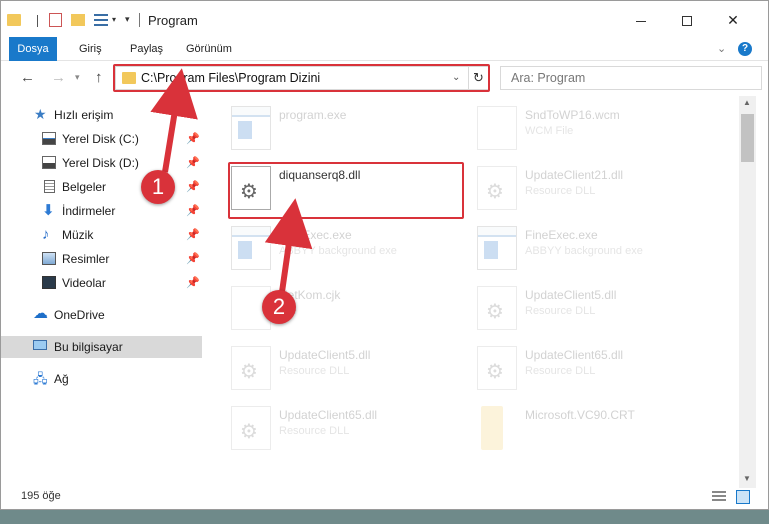  Describe the element at coordinates (101, 283) in the screenshot. I see `sidebar-item-videos: Videolar 📌` at that location.